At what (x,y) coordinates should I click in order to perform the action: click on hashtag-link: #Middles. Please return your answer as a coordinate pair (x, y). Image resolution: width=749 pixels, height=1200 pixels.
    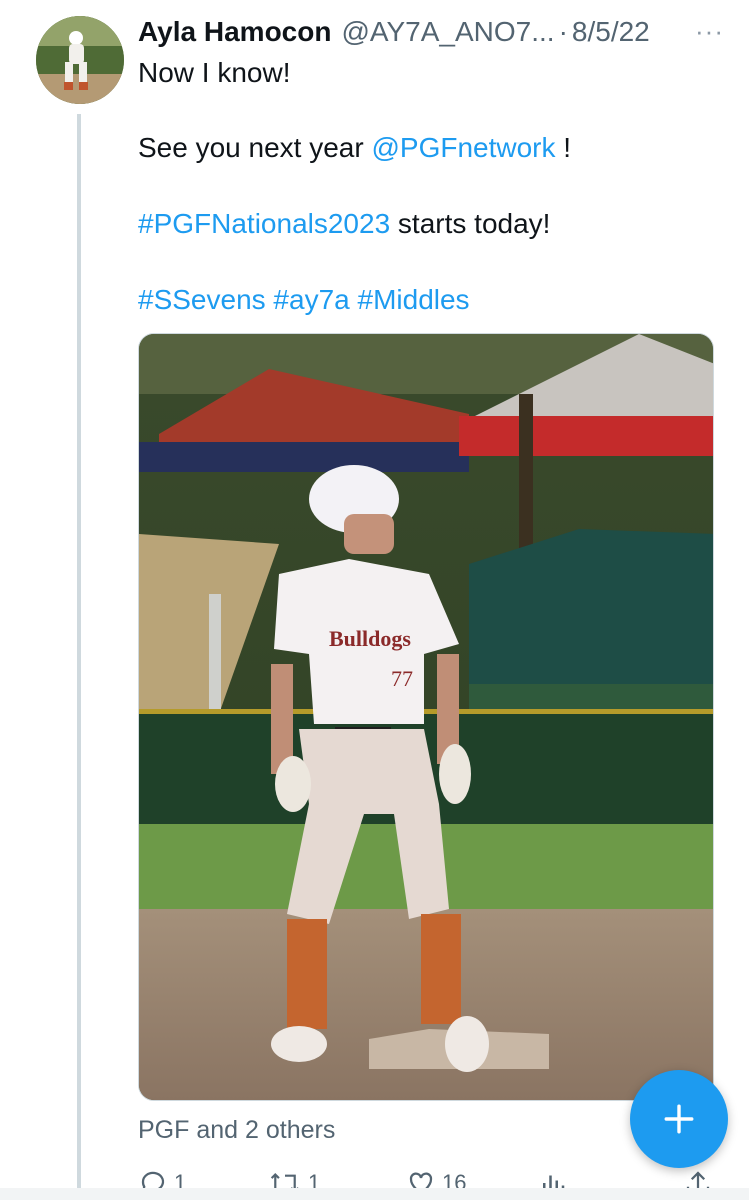
    Looking at the image, I should click on (414, 299).